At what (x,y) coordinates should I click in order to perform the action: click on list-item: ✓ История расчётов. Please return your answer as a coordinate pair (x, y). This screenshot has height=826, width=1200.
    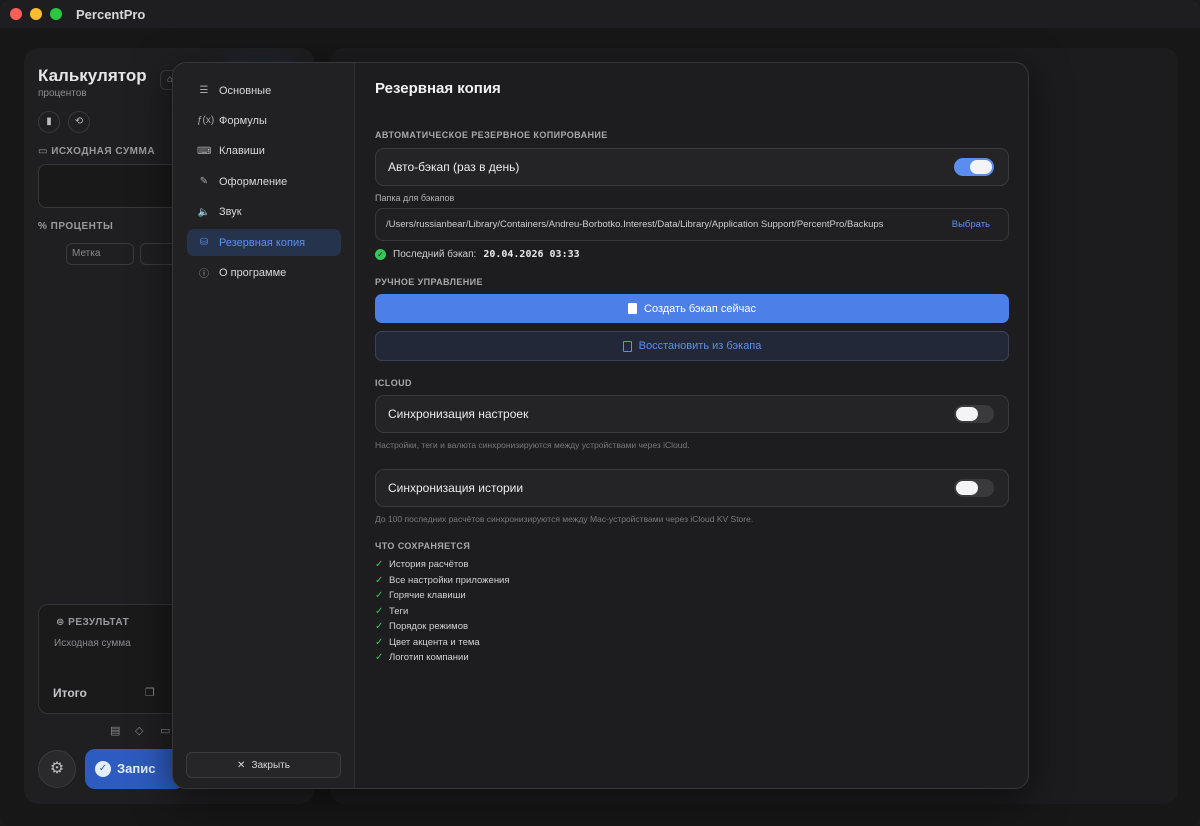
    Looking at the image, I should click on (442, 565).